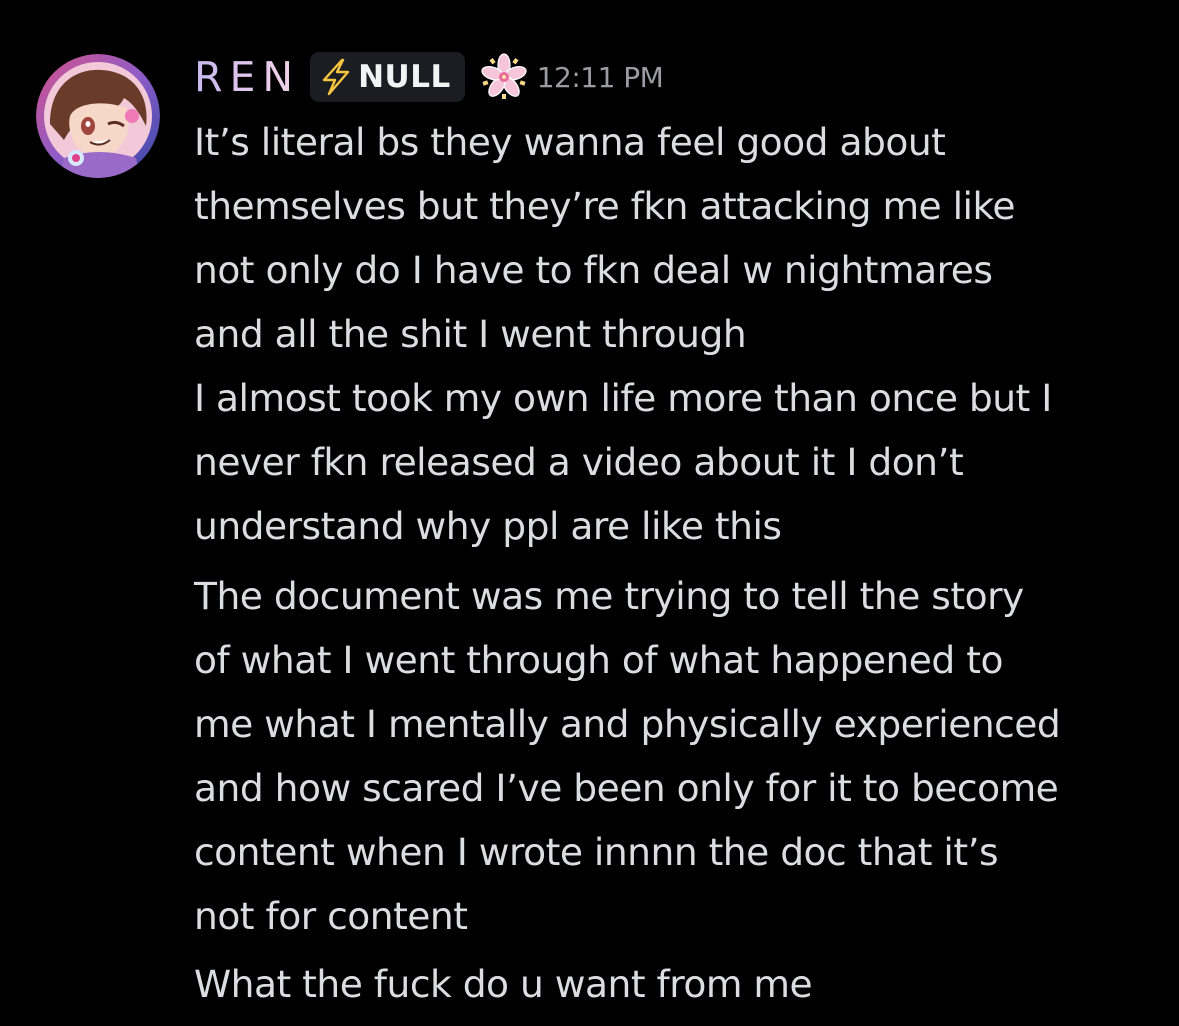 This screenshot has width=1179, height=1026. Describe the element at coordinates (600, 77) in the screenshot. I see `message-timestamp: 12:11 PM` at that location.